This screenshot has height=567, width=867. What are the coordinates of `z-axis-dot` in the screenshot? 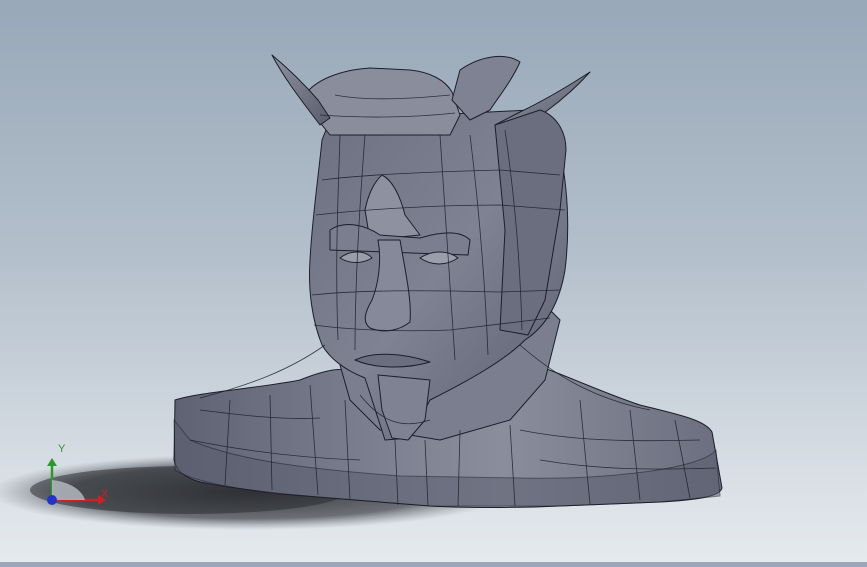 It's located at (52, 500).